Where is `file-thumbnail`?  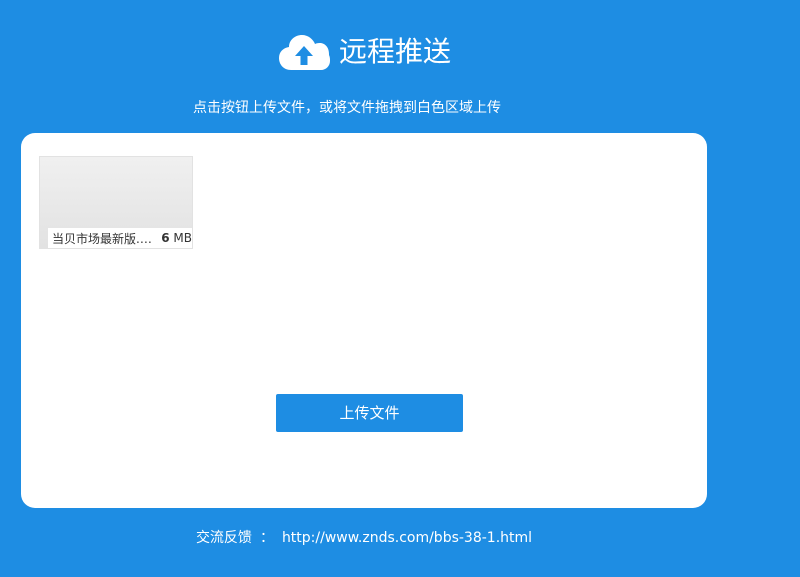
file-thumbnail is located at coordinates (116, 192).